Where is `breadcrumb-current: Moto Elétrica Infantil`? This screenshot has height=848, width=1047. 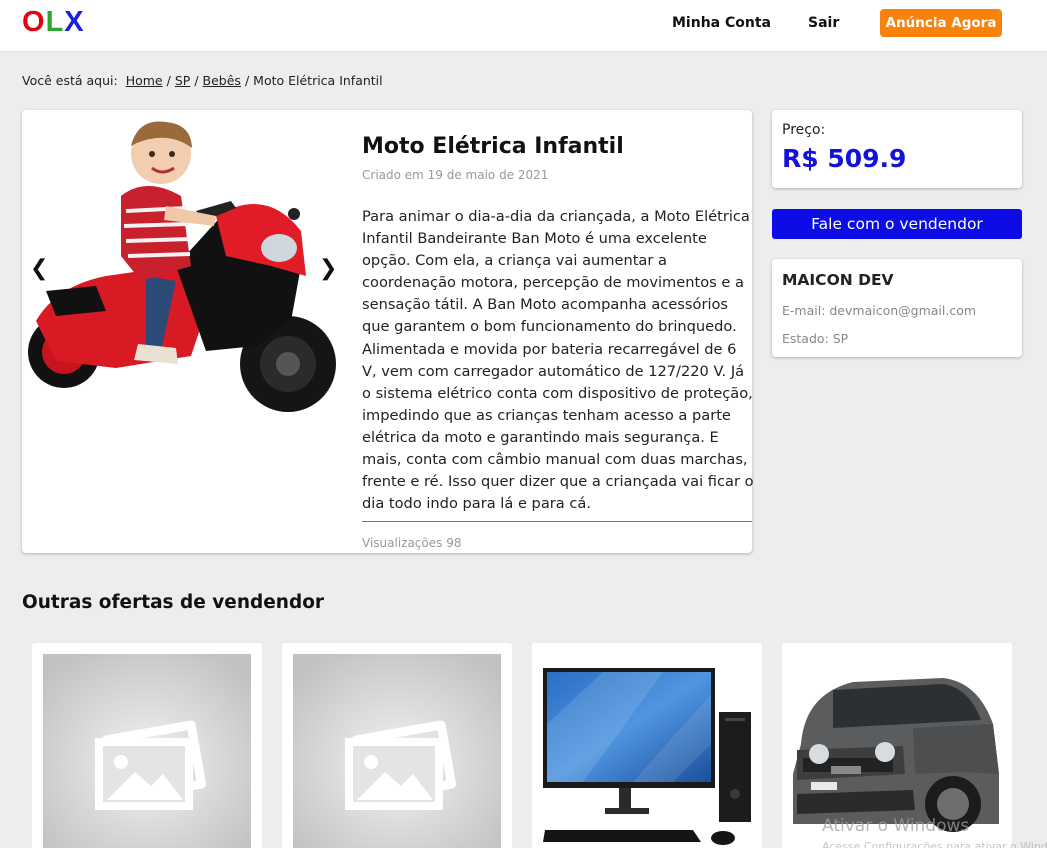
breadcrumb-current: Moto Elétrica Infantil is located at coordinates (318, 80).